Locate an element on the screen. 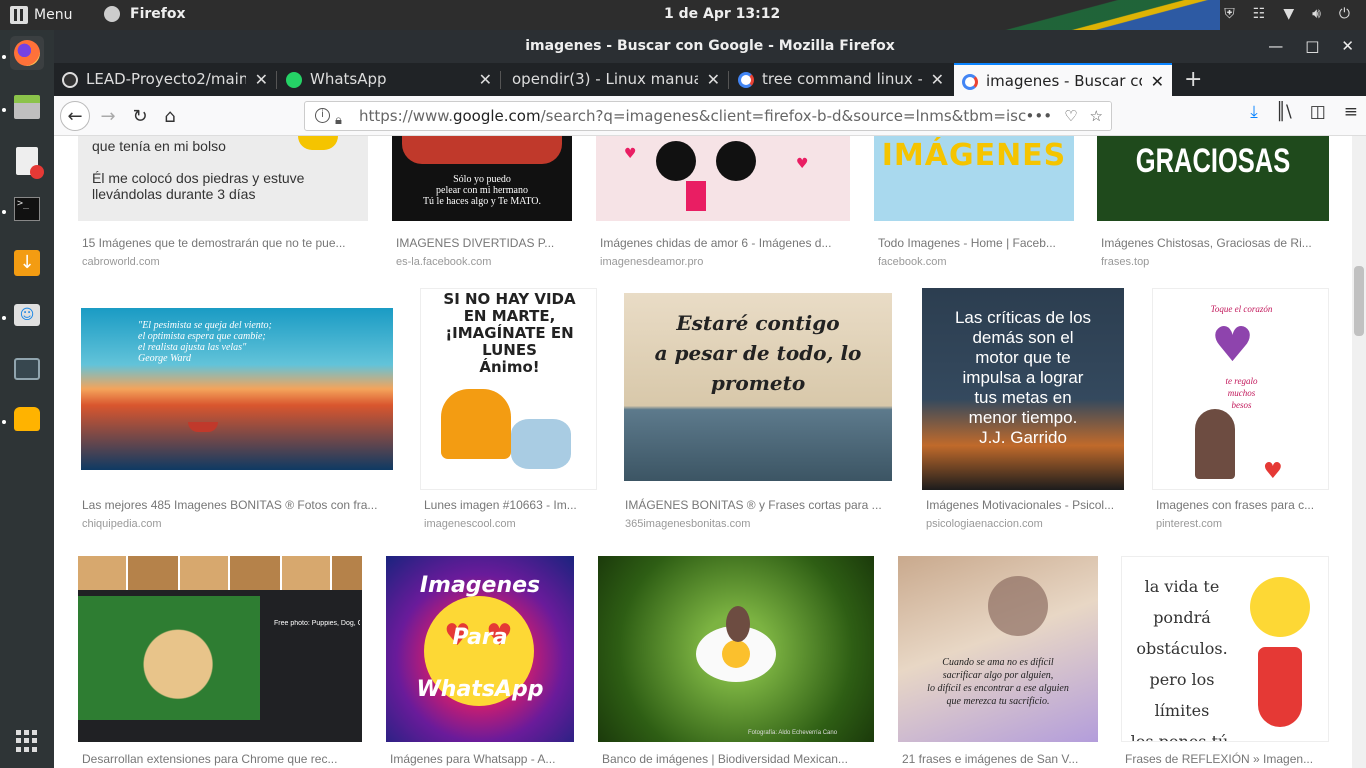 This screenshot has width=1366, height=768. result-thumbnail: ♥ ♥ Imagenes Para WhatsApp is located at coordinates (480, 649).